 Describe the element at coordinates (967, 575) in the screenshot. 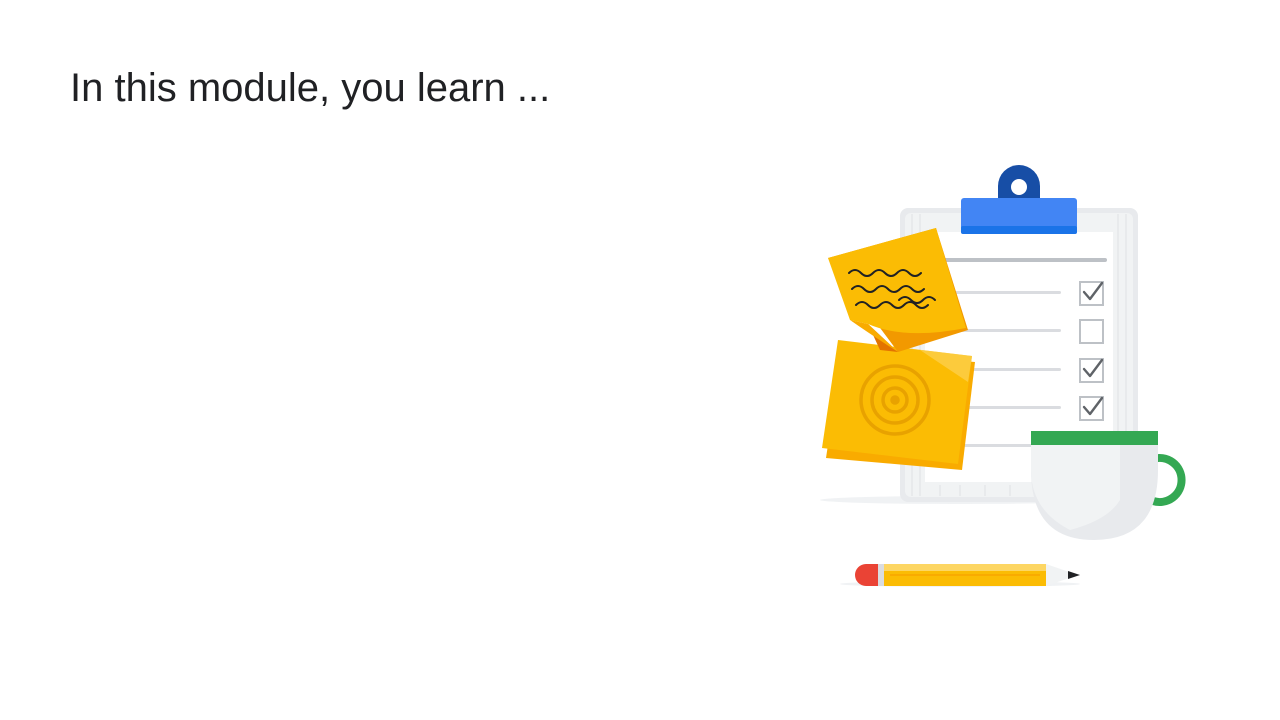

I see `pencil-icon` at that location.